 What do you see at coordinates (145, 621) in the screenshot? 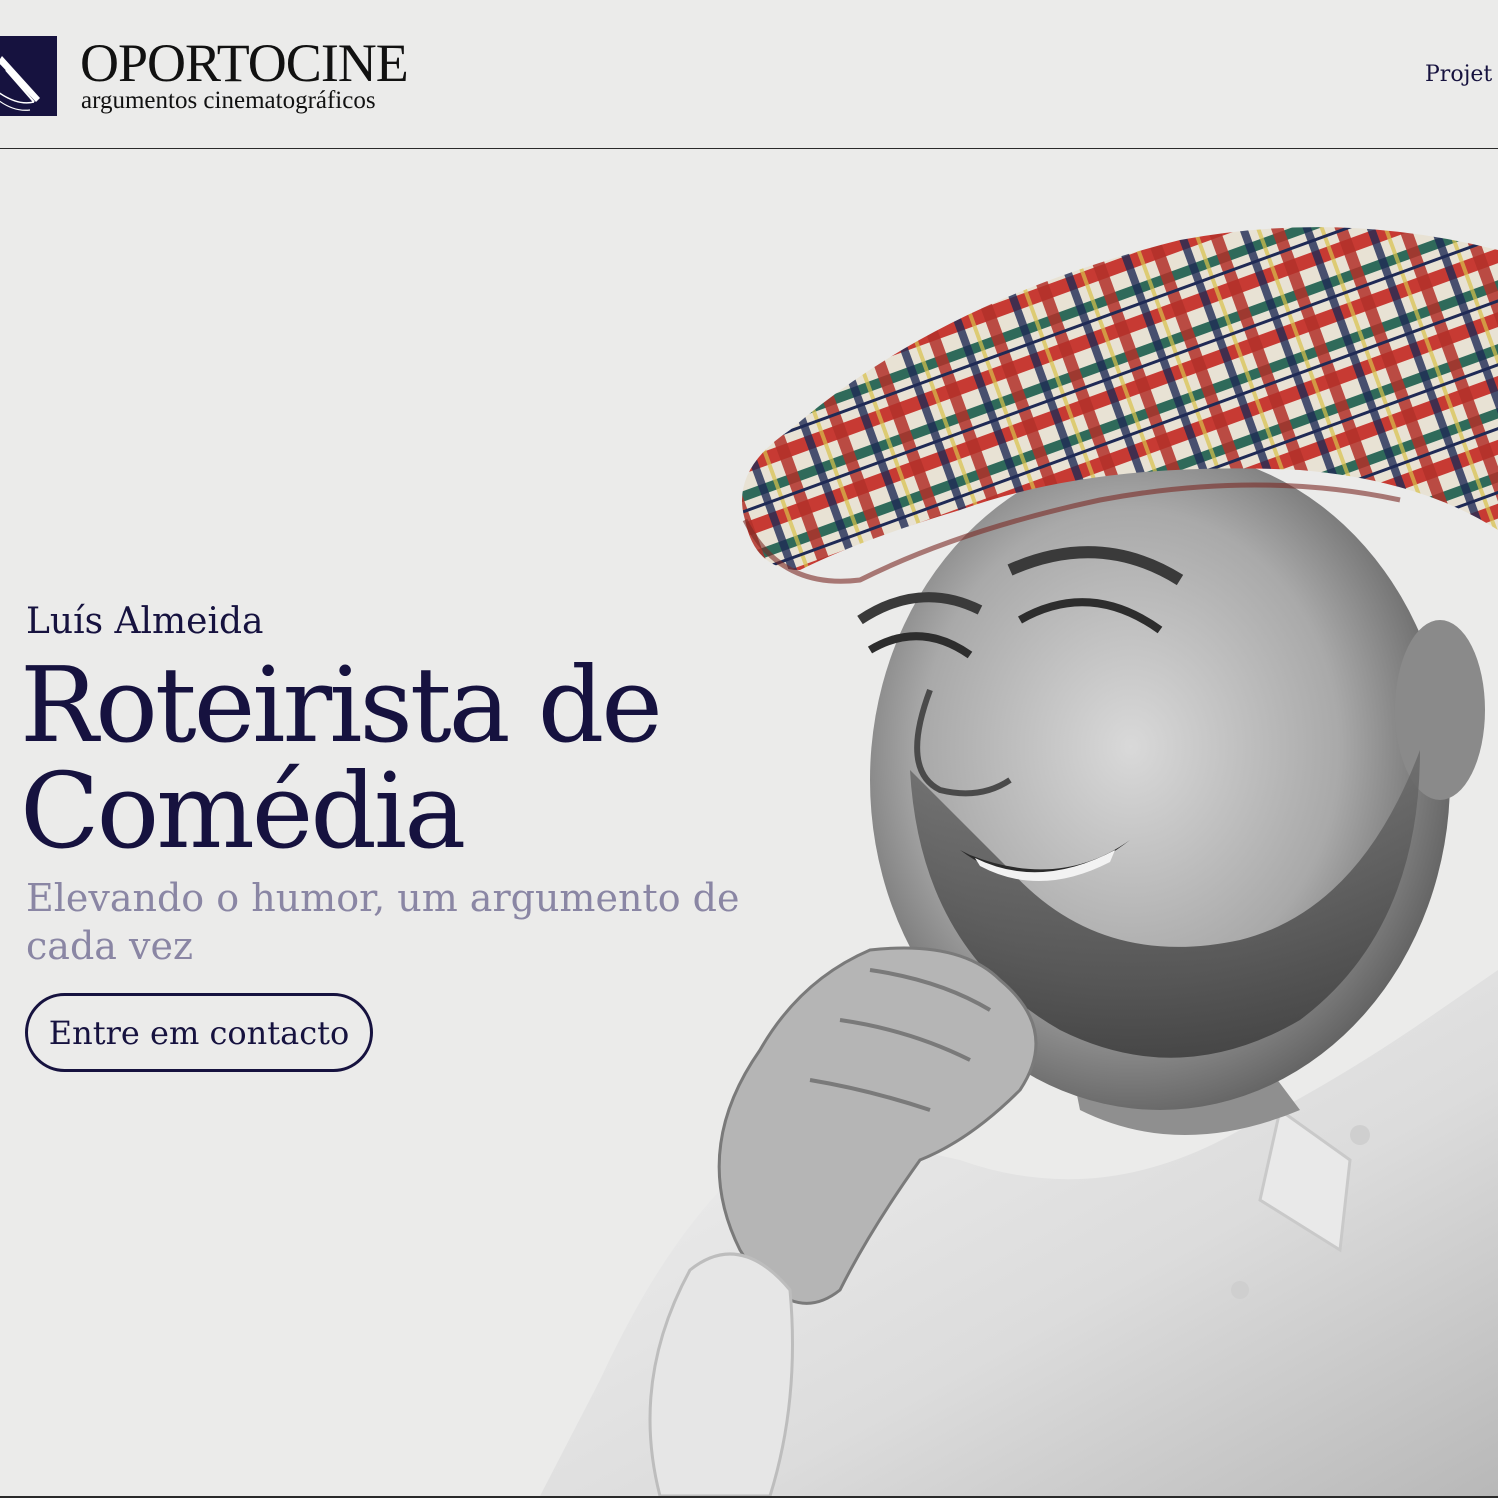
I see `hero-person-name: Luís Almeida` at bounding box center [145, 621].